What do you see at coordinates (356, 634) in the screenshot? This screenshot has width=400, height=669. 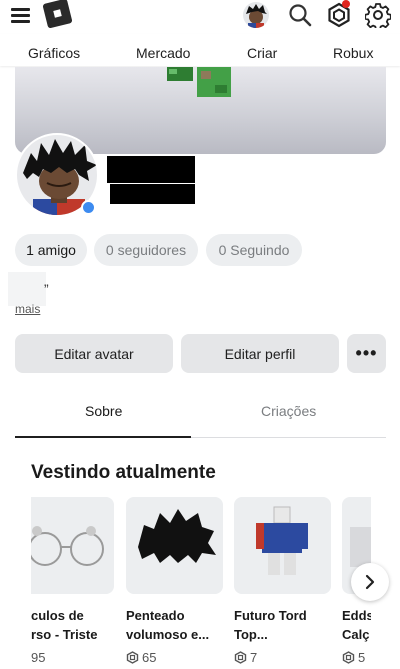 I see `item-name-line: Calç` at bounding box center [356, 634].